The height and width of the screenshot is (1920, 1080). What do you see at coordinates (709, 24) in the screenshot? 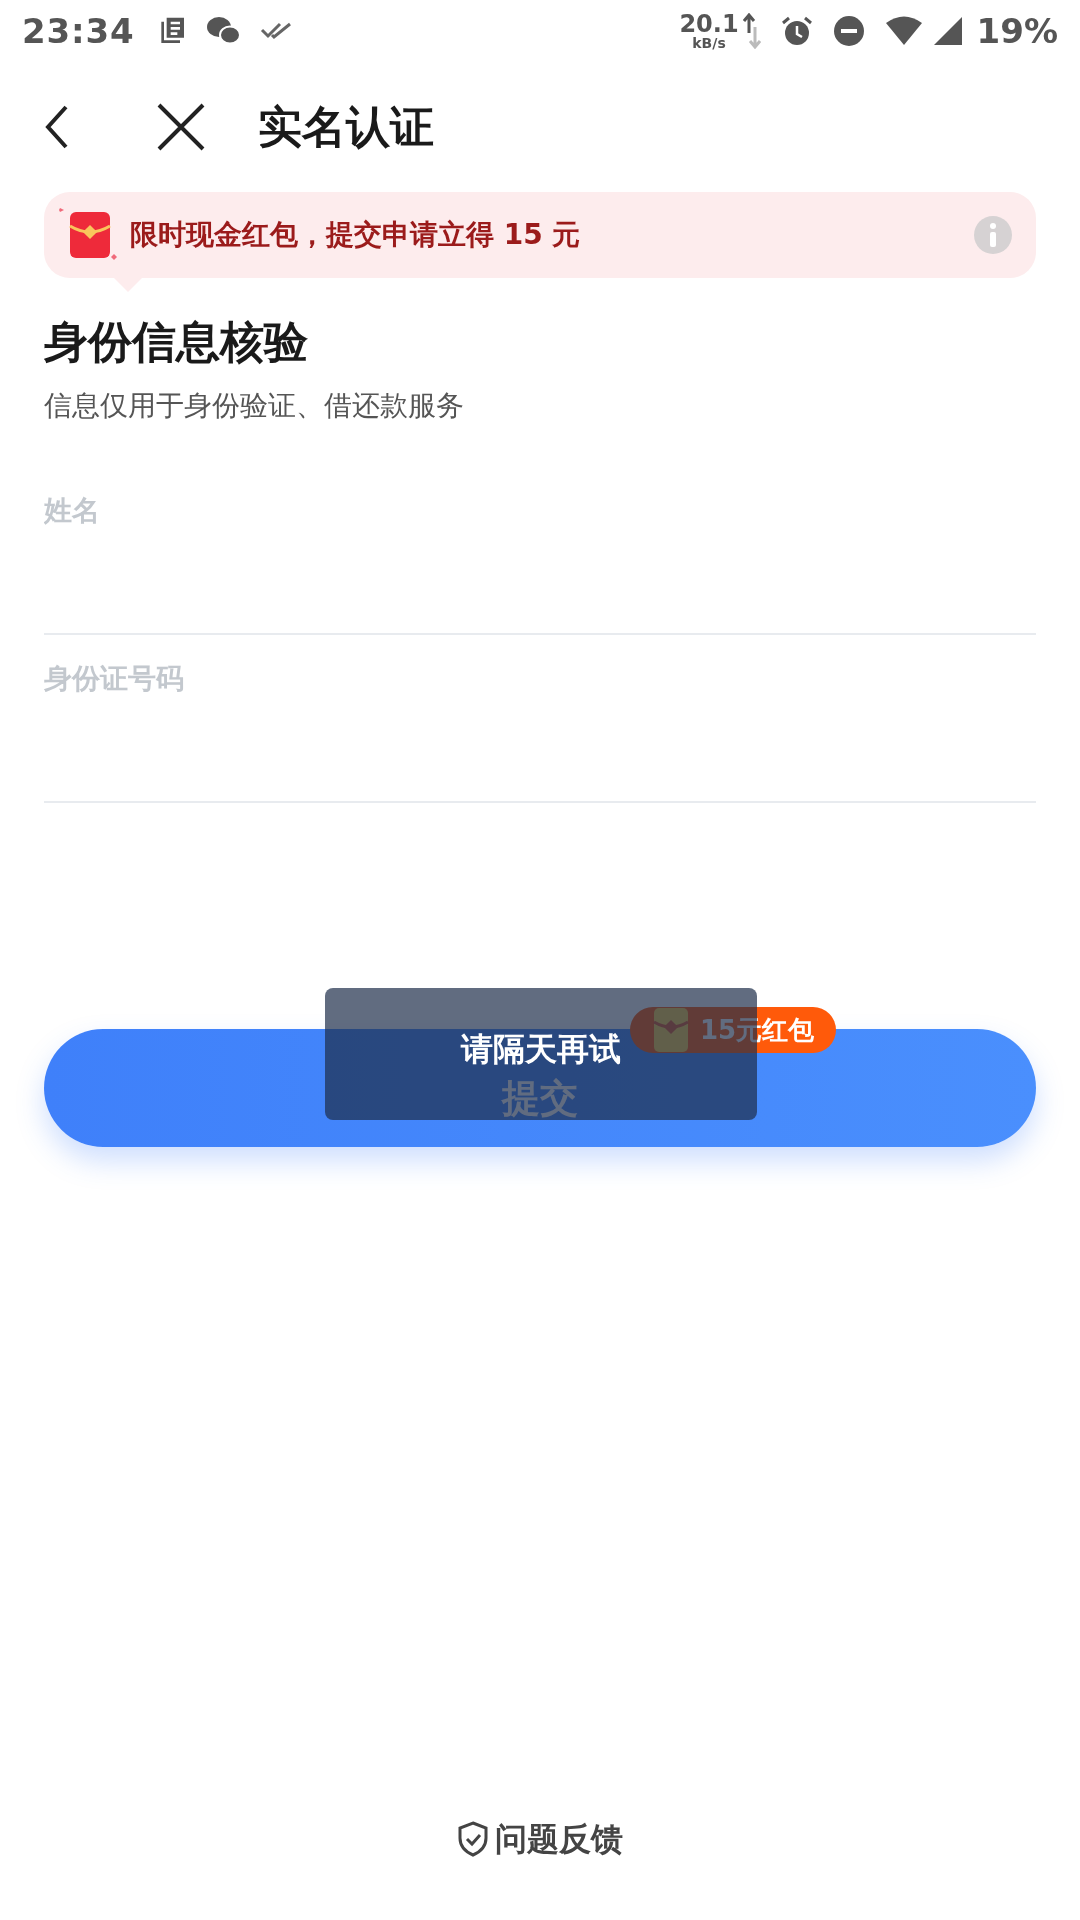
I see `network-speed: 20.1` at bounding box center [709, 24].